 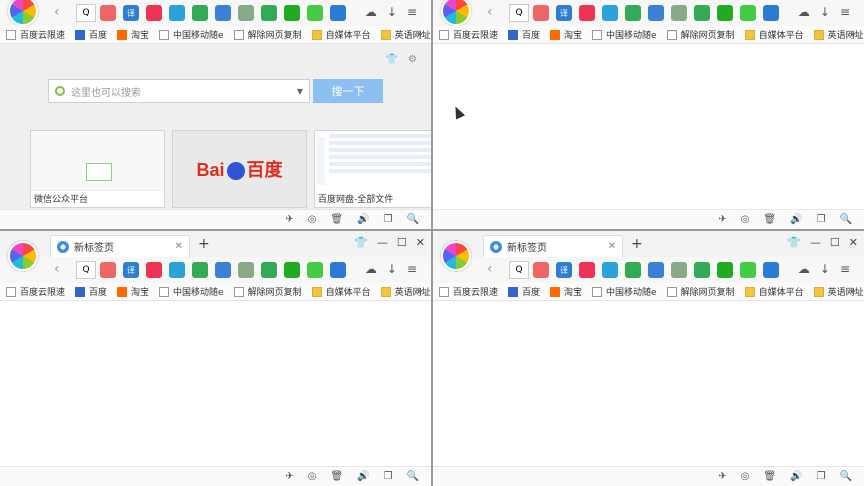 What do you see at coordinates (108, 270) in the screenshot?
I see `app-icon` at bounding box center [108, 270].